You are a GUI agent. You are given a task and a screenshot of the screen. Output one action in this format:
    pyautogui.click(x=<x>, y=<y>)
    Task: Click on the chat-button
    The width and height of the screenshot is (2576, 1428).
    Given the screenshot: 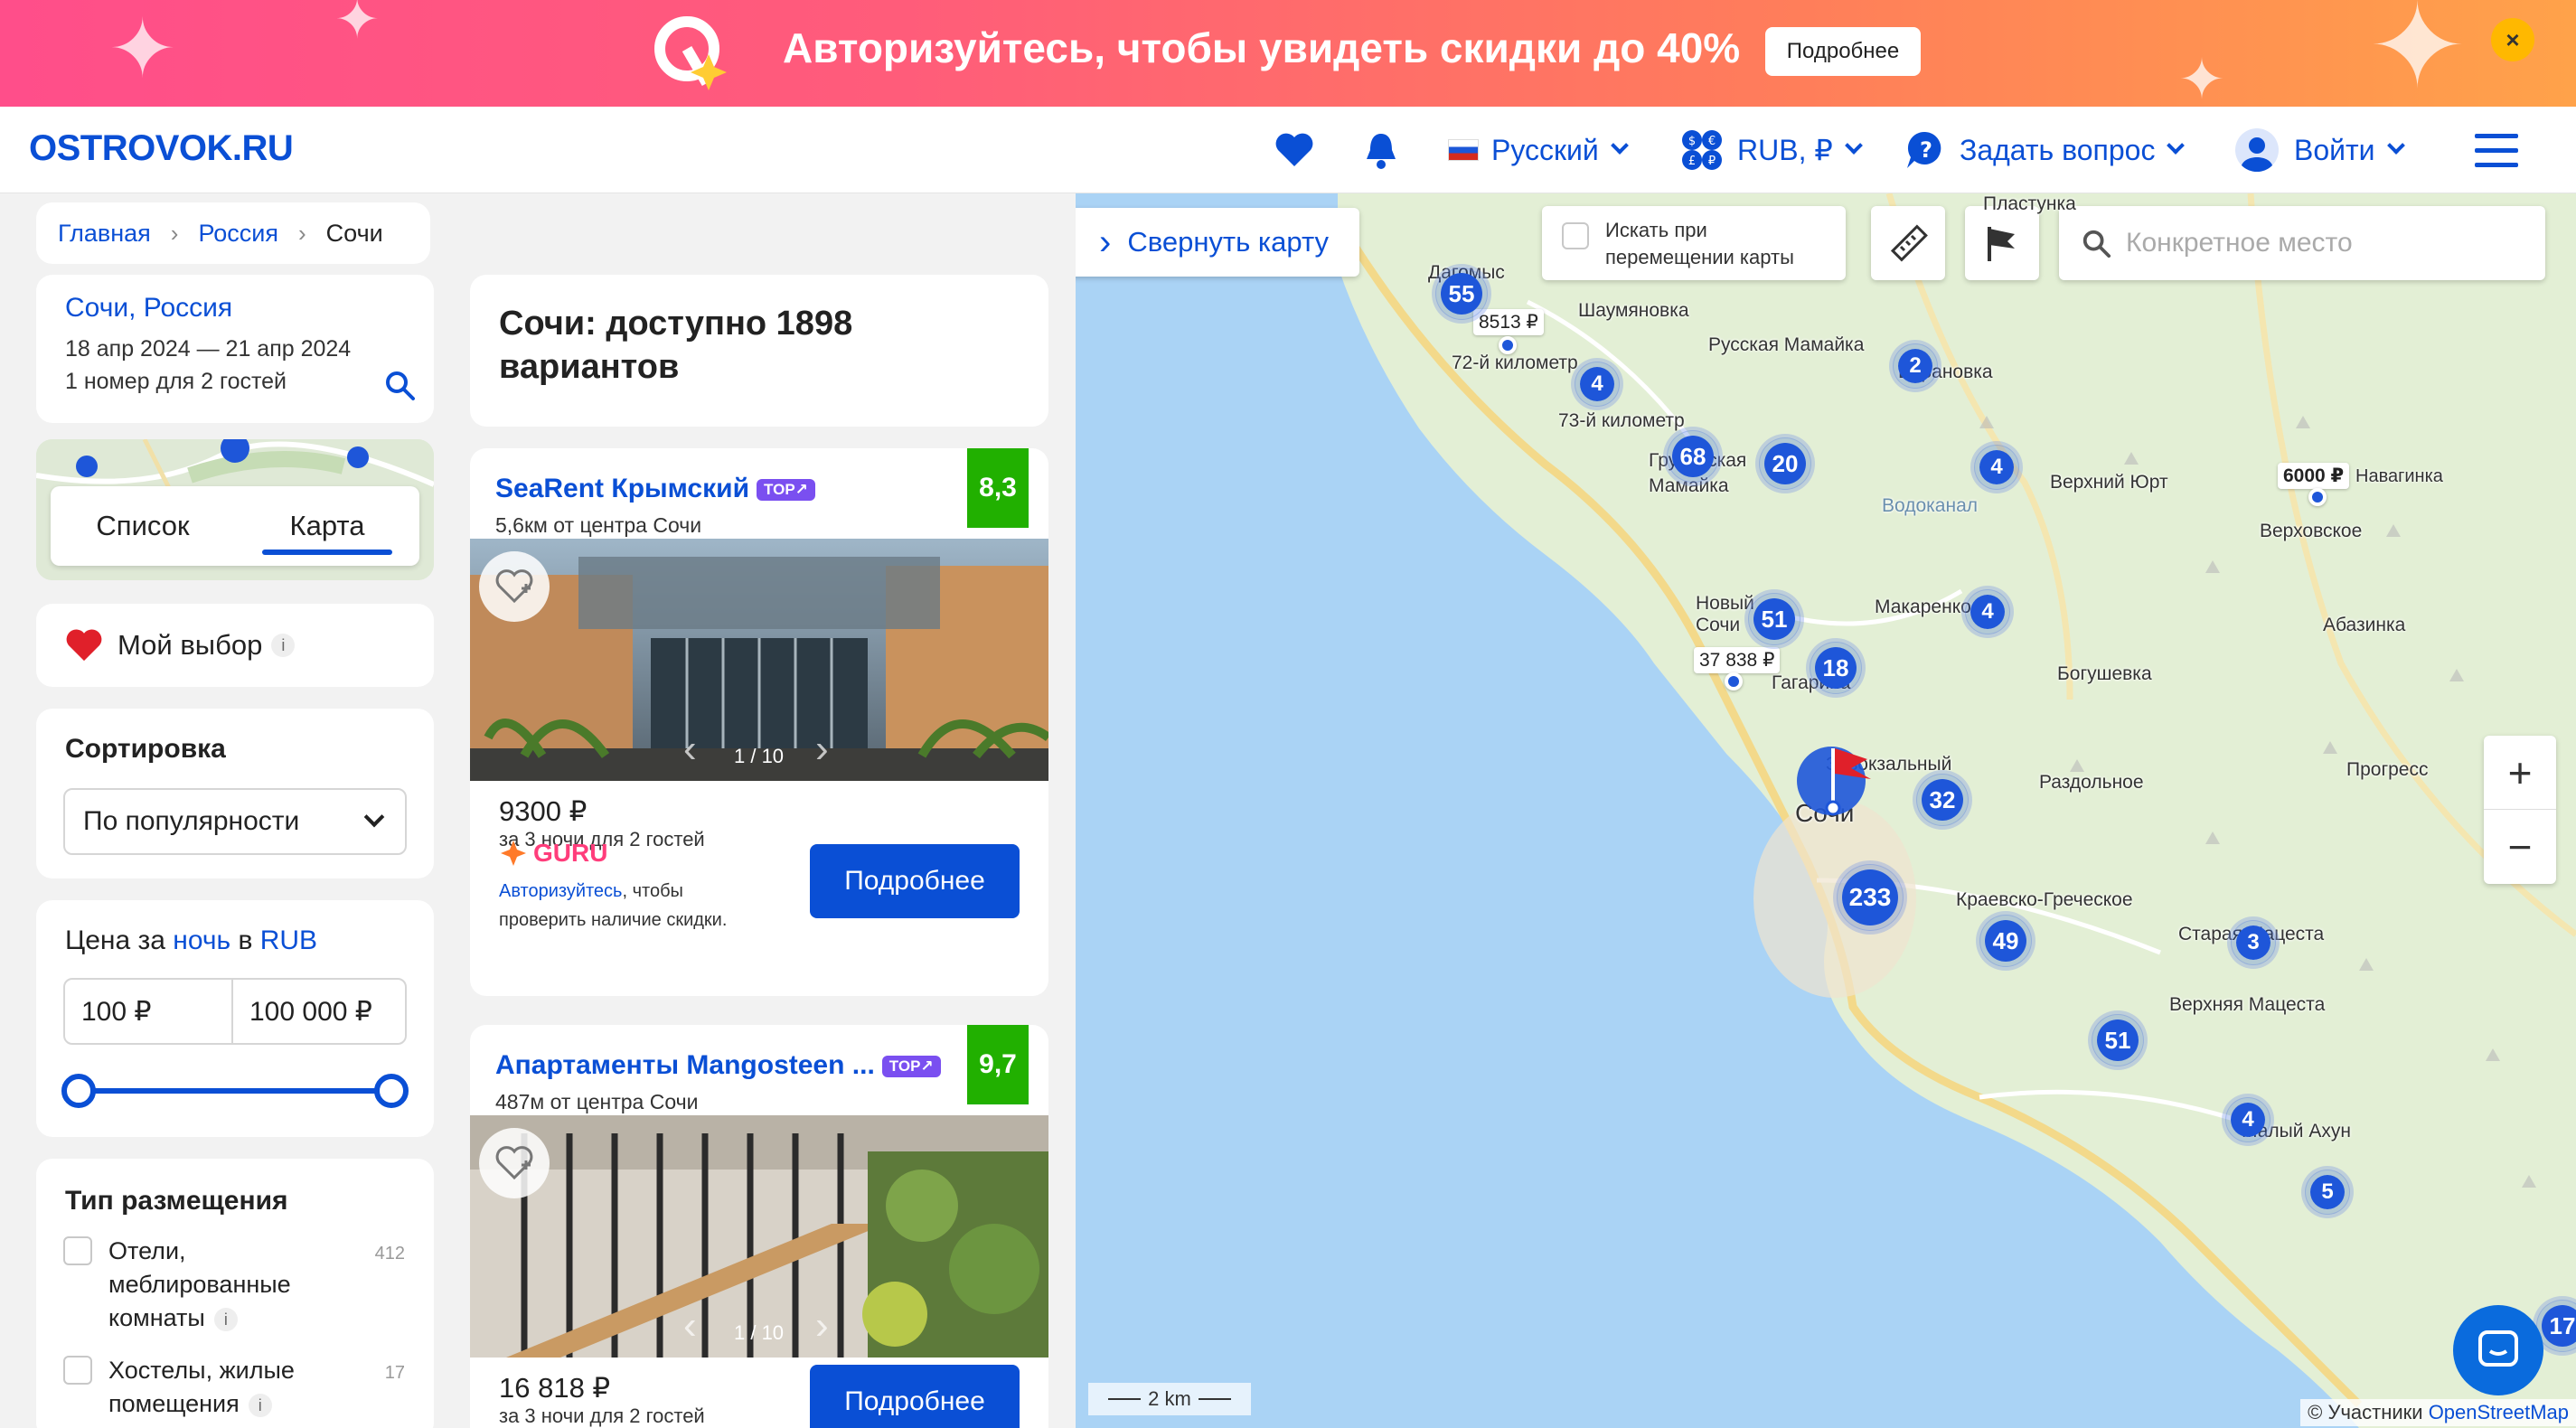 What is the action you would take?
    pyautogui.click(x=2498, y=1350)
    